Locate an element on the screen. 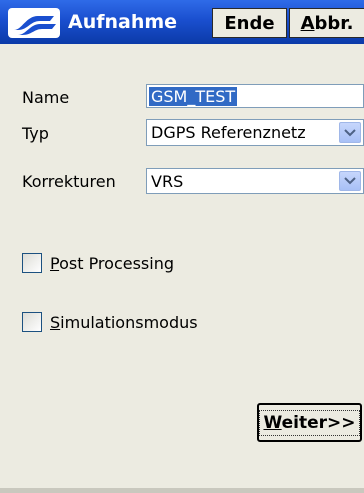  trimble-logo-icon is located at coordinates (34, 23).